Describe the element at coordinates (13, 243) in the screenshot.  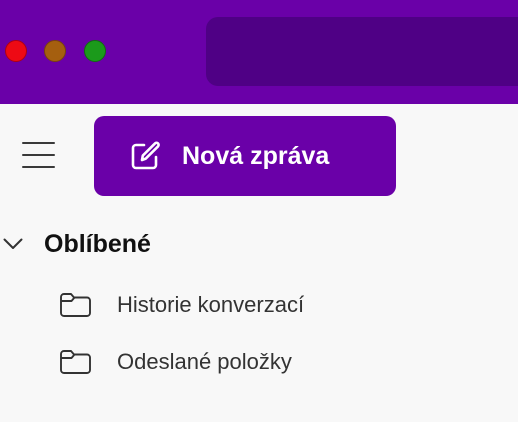
I see `chevron-down-icon` at that location.